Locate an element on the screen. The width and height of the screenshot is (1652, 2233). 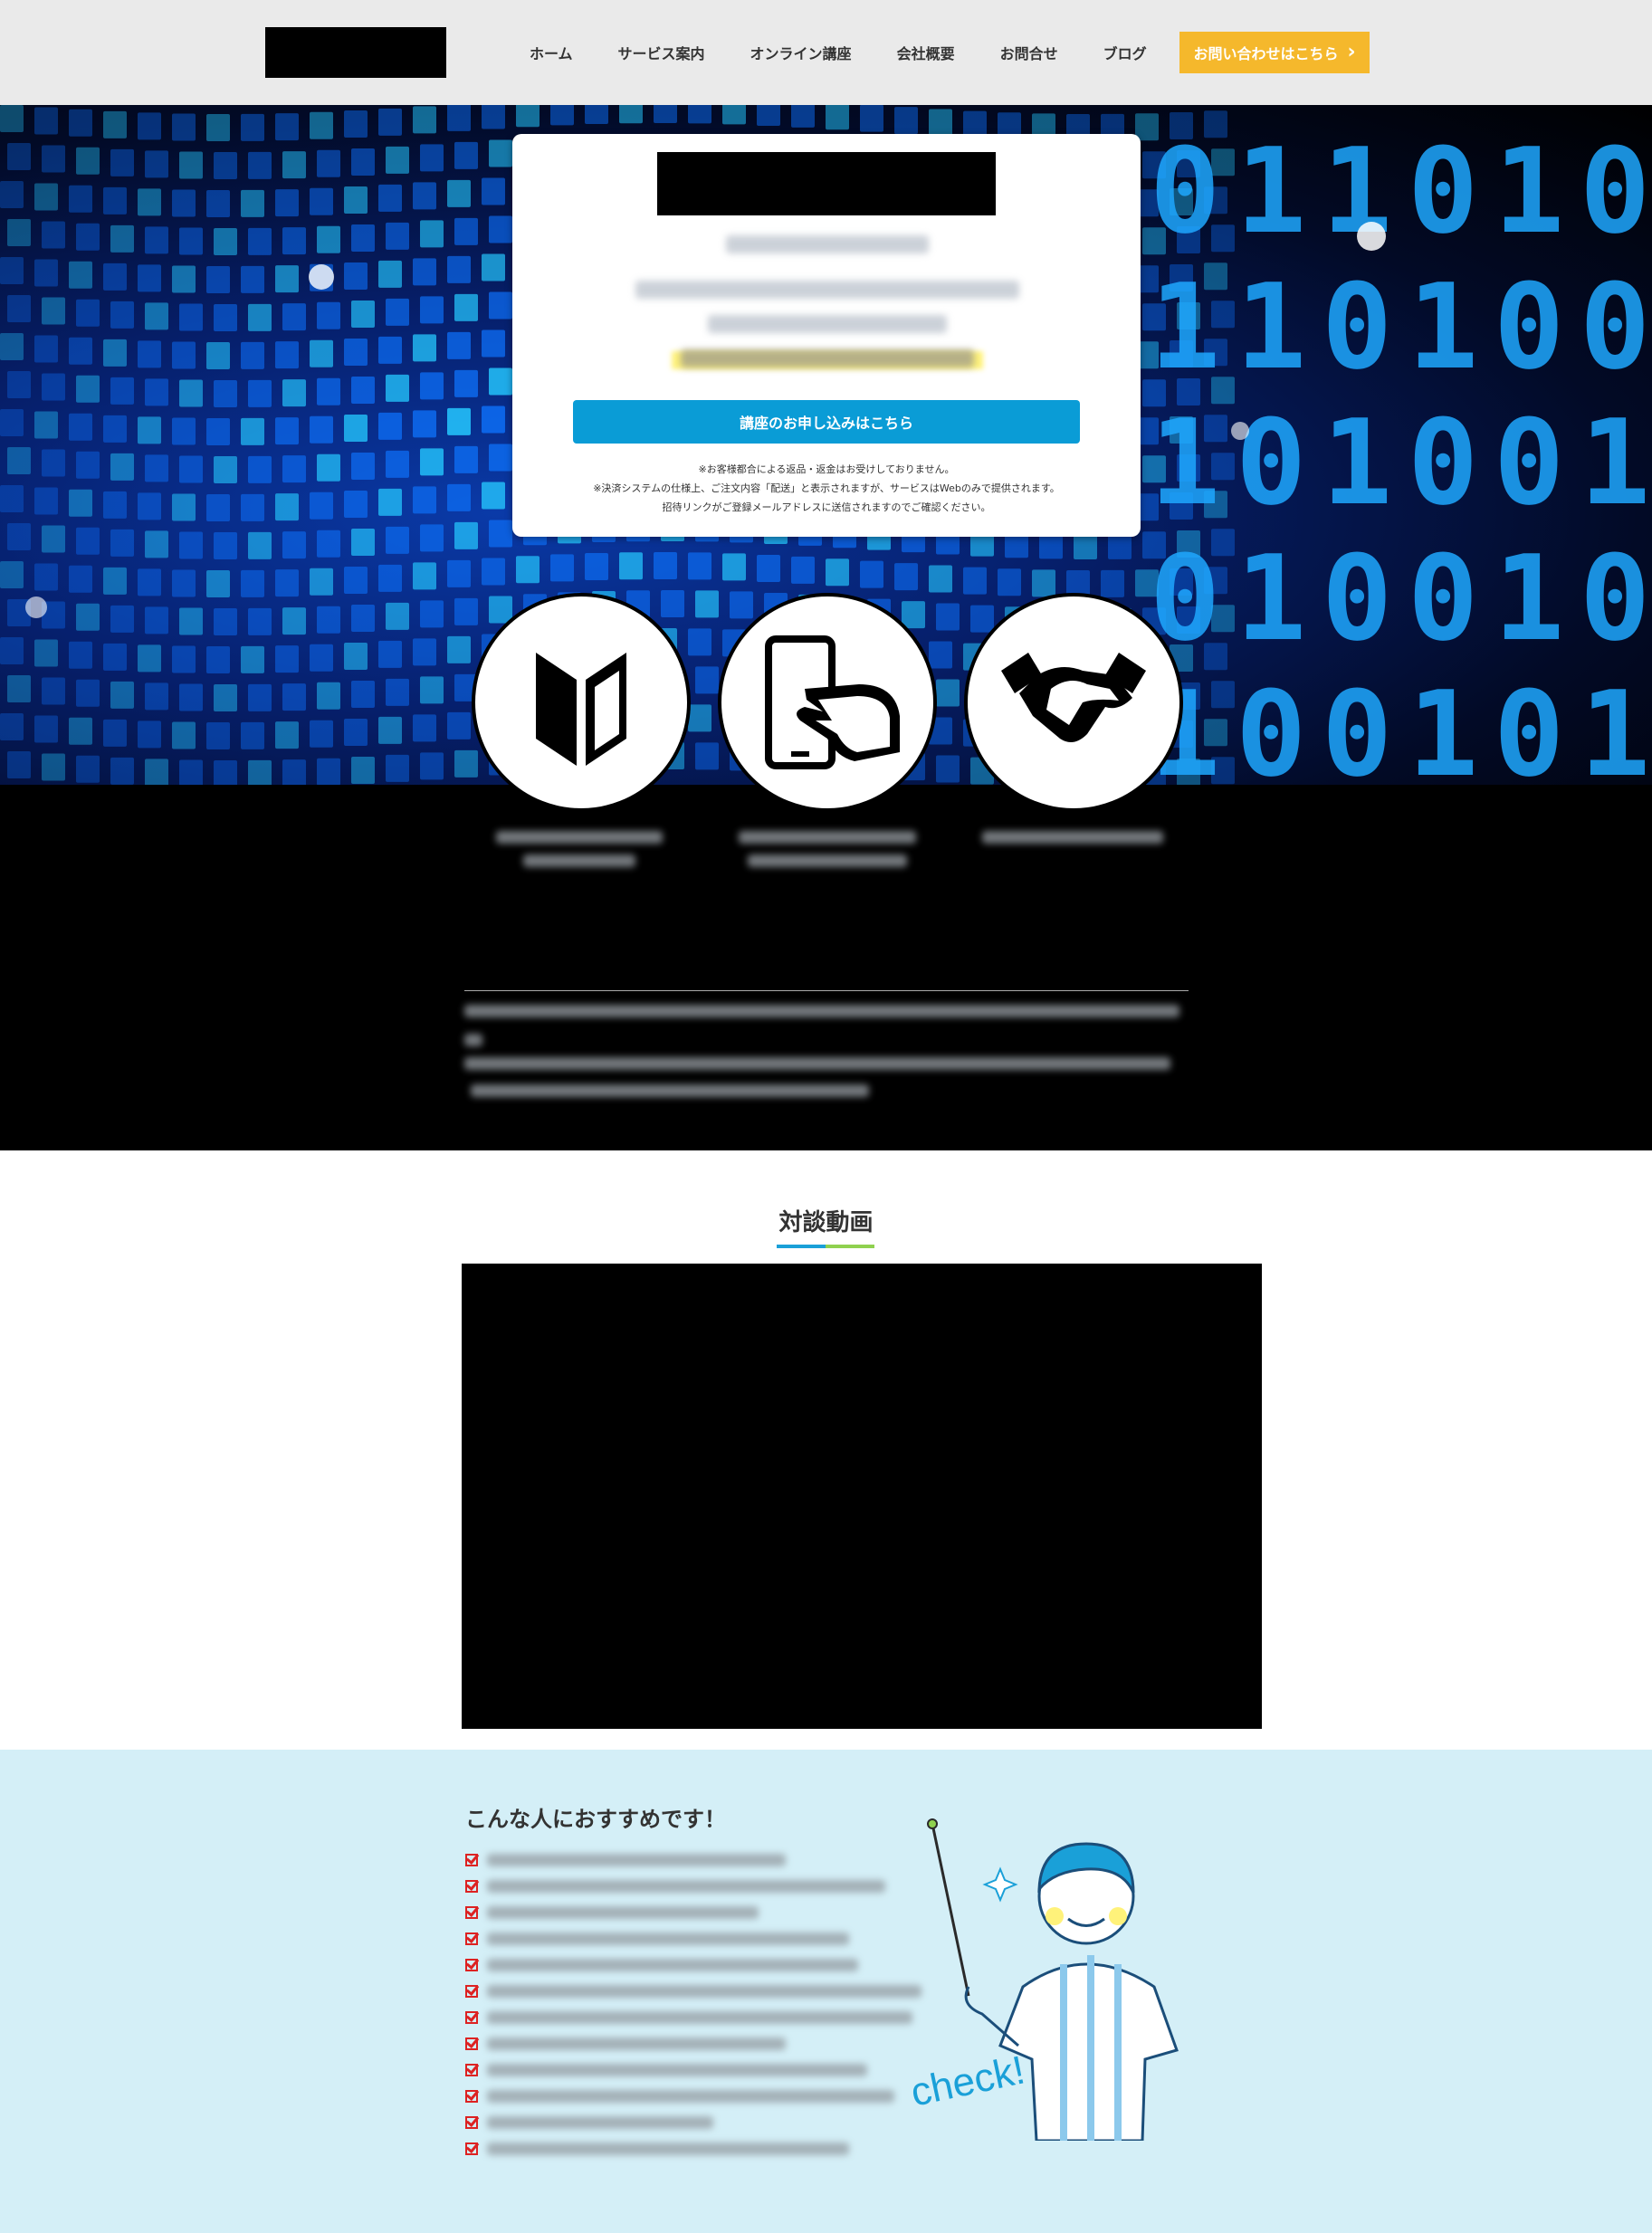
feature-beginner is located at coordinates (581, 702).